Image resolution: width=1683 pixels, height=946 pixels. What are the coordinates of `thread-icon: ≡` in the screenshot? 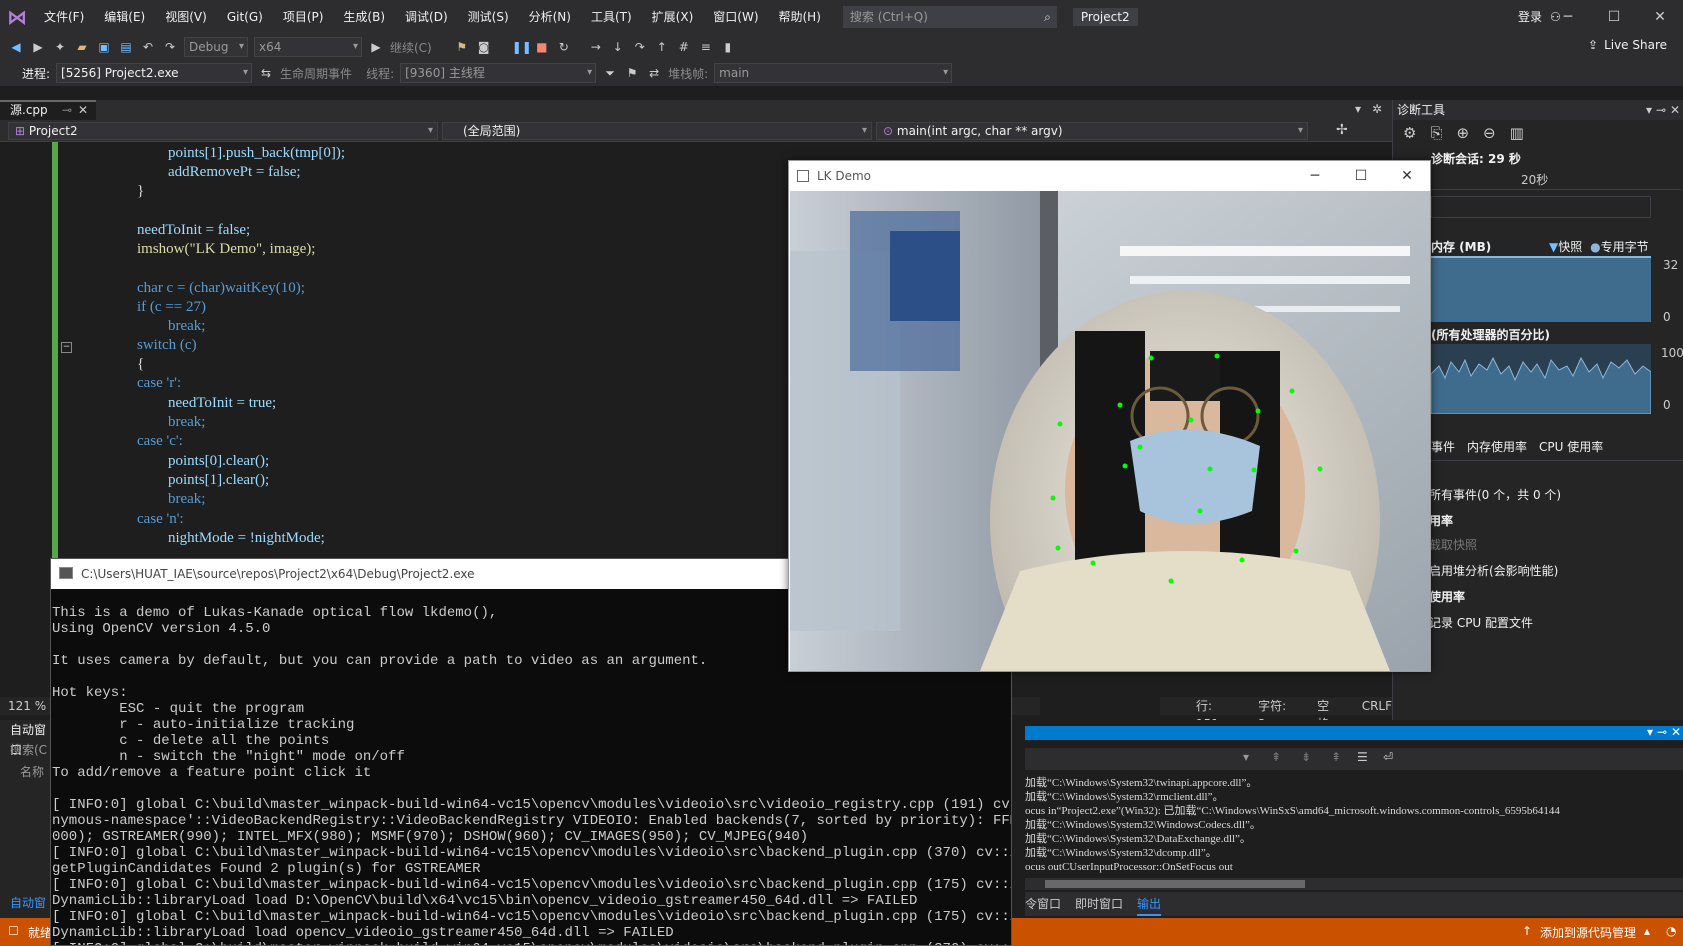 It's located at (706, 47).